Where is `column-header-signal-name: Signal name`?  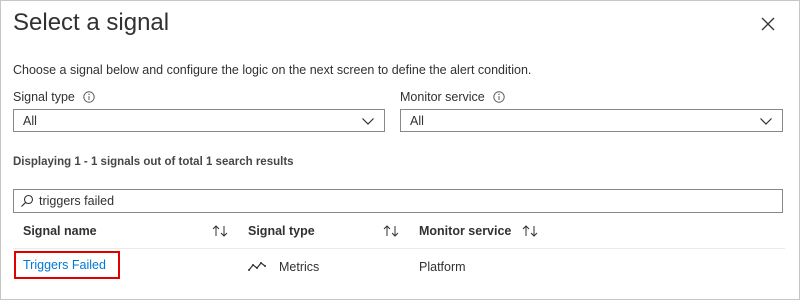 column-header-signal-name: Signal name is located at coordinates (60, 231).